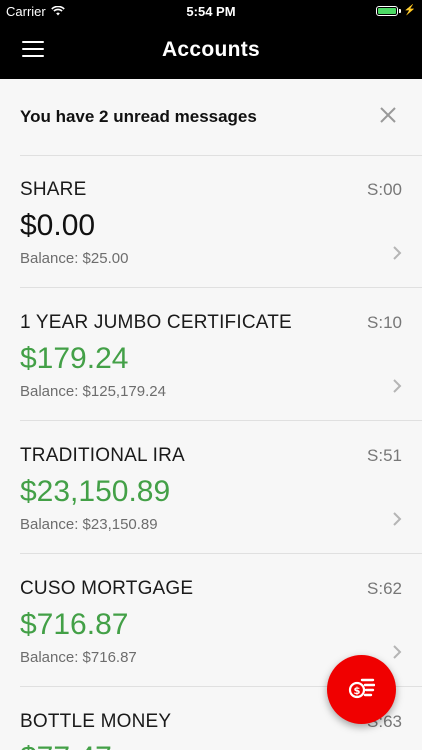 The image size is (422, 750). Describe the element at coordinates (78, 657) in the screenshot. I see `account-balance: Balance: $716.87` at that location.